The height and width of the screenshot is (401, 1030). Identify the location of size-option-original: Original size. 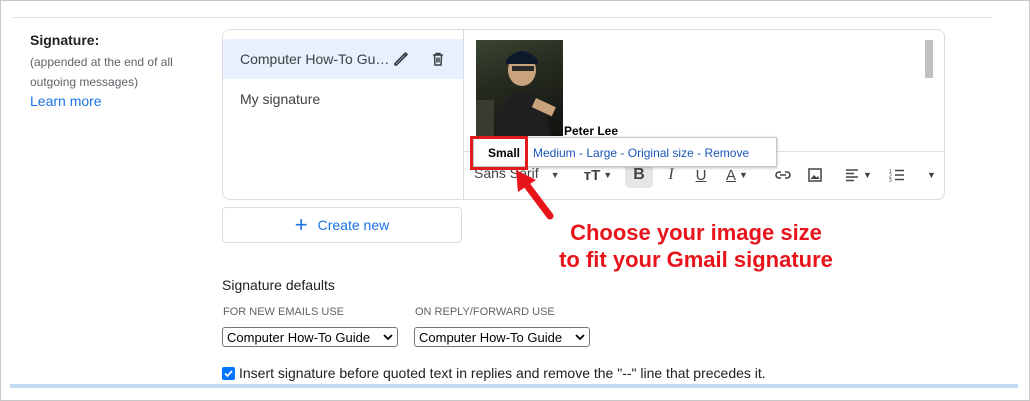
(661, 153).